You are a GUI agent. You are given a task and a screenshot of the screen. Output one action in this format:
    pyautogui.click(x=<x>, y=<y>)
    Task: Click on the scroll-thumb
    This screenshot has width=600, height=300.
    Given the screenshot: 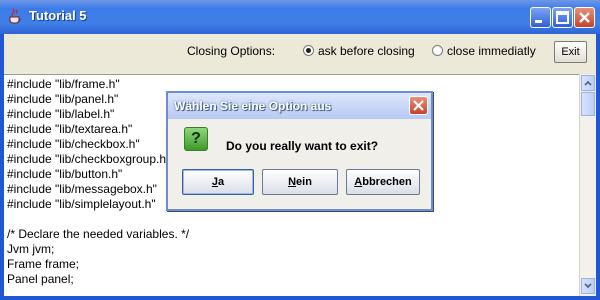 What is the action you would take?
    pyautogui.click(x=588, y=104)
    